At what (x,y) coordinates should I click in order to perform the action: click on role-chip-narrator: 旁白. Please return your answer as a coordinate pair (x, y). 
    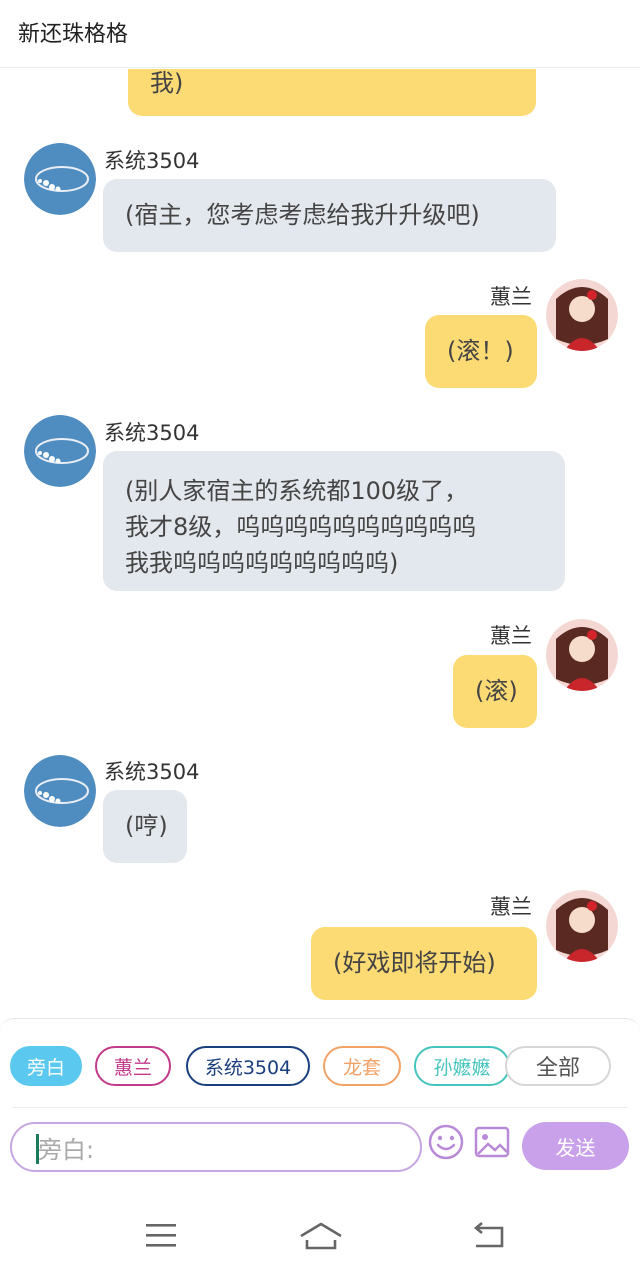
    Looking at the image, I should click on (46, 1066).